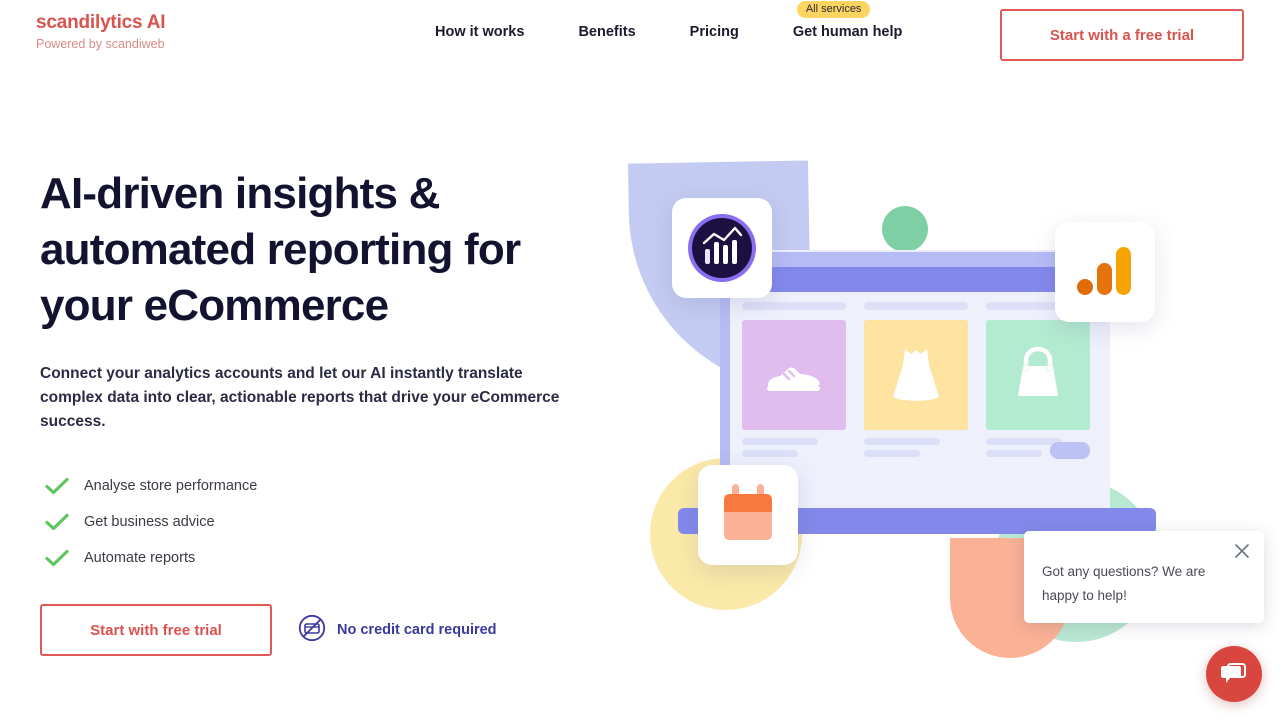 The height and width of the screenshot is (720, 1280). What do you see at coordinates (920, 279) in the screenshot?
I see `mockup-address-bar` at bounding box center [920, 279].